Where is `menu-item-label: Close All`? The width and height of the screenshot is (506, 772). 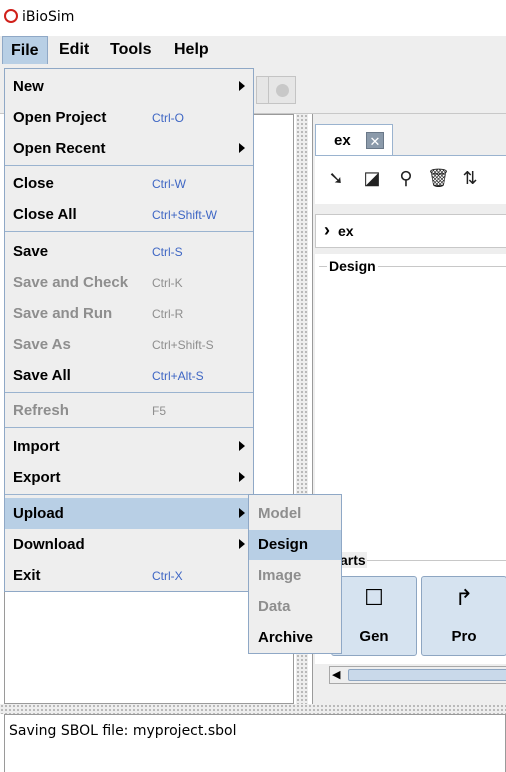 menu-item-label: Close All is located at coordinates (45, 214).